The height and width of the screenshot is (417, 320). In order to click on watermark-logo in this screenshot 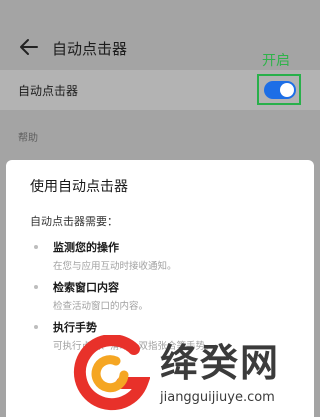, I will do `click(111, 373)`.